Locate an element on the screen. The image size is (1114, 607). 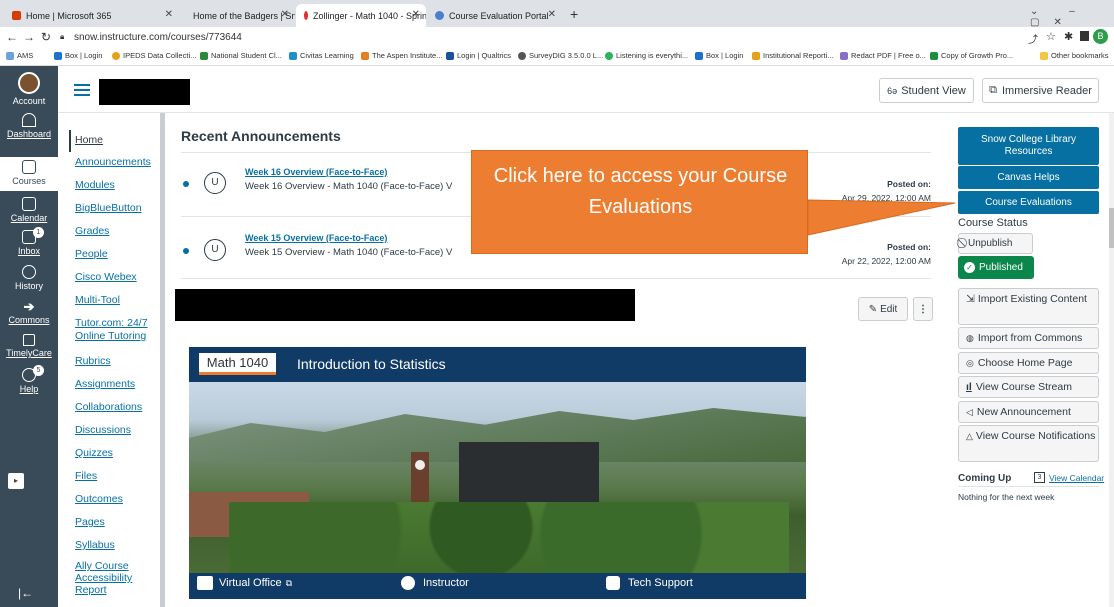
browser-tab: Home | Microsoft 365 ✕ is located at coordinates (91, 15).